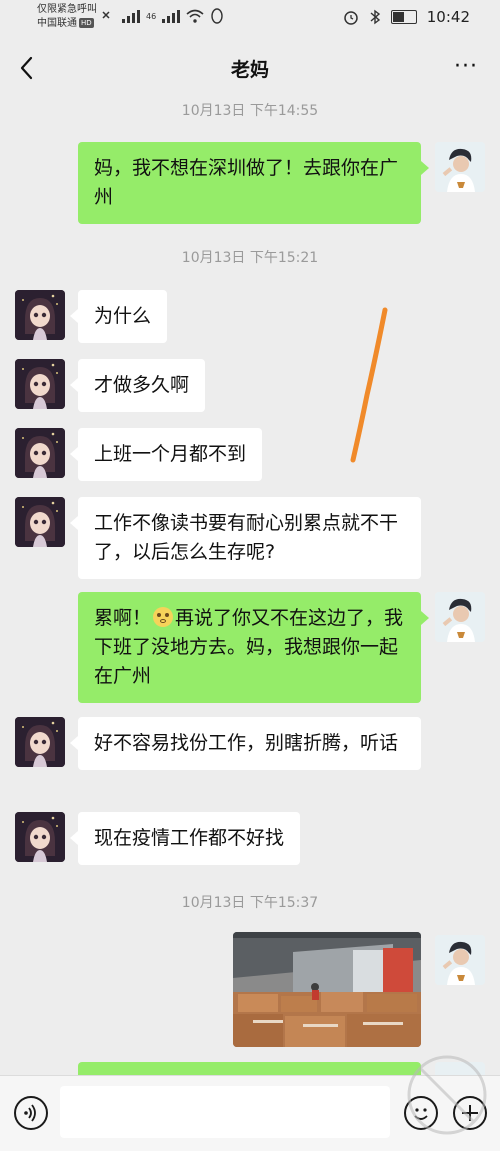 The height and width of the screenshot is (1151, 500). Describe the element at coordinates (195, 16) in the screenshot. I see `wifi-icon` at that location.